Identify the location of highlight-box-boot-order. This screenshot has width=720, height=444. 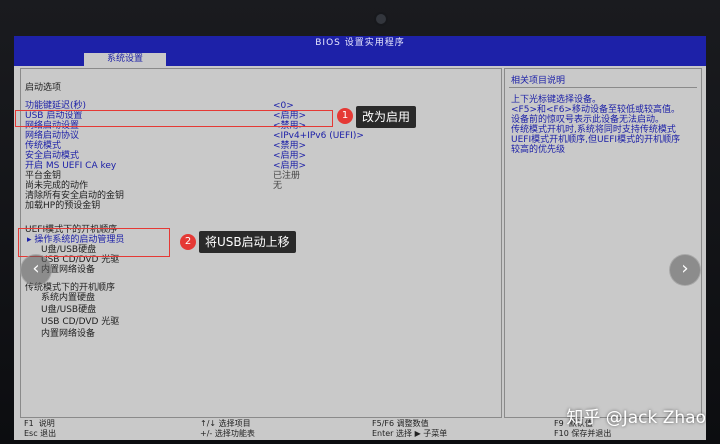
(94, 242).